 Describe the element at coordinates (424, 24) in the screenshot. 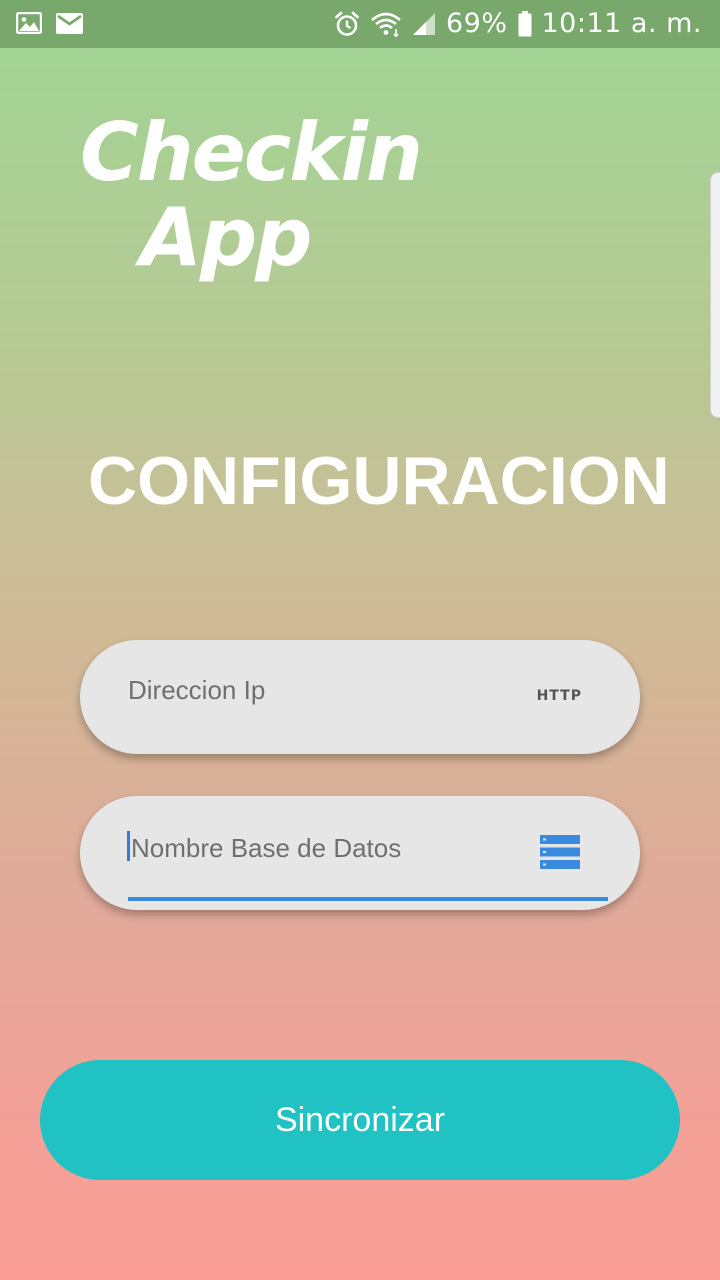

I see `signal-icon` at that location.